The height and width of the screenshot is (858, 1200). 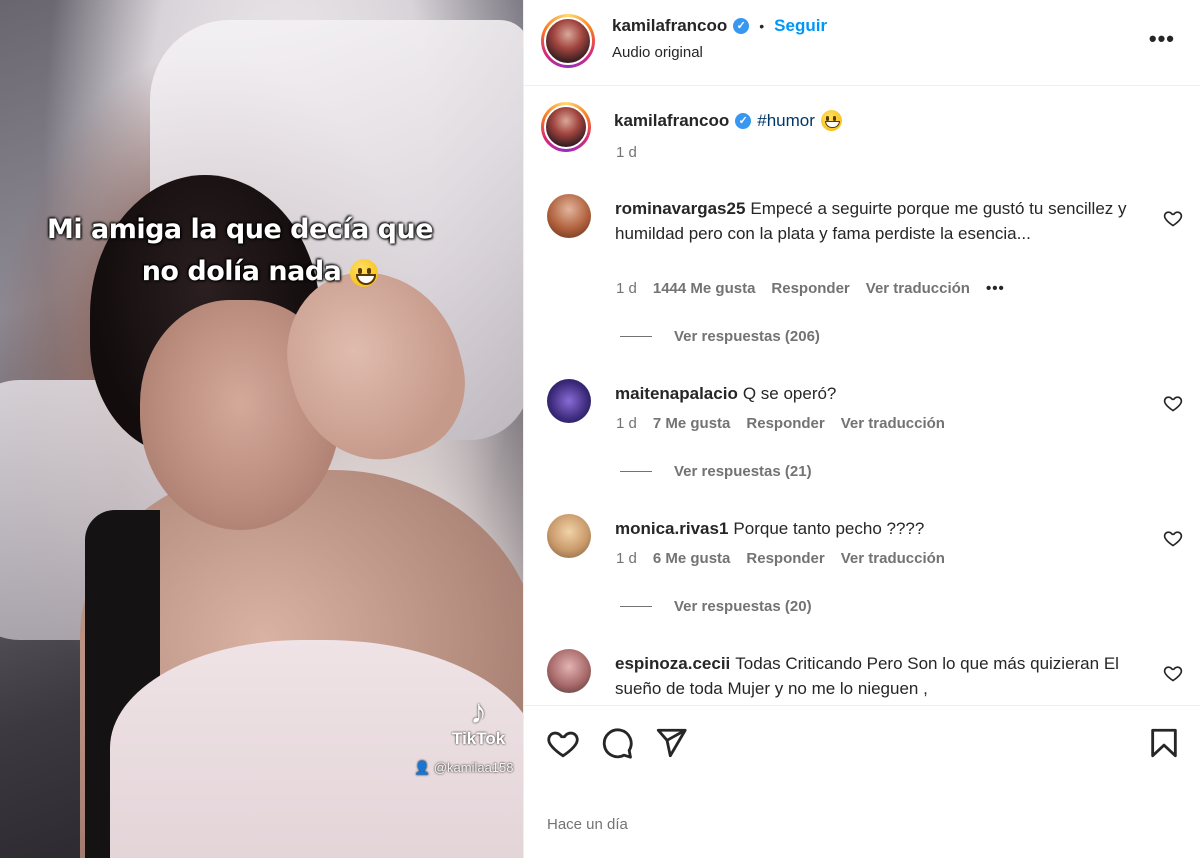 What do you see at coordinates (743, 606) in the screenshot?
I see `view-replies-label: Ver respuestas (20)` at bounding box center [743, 606].